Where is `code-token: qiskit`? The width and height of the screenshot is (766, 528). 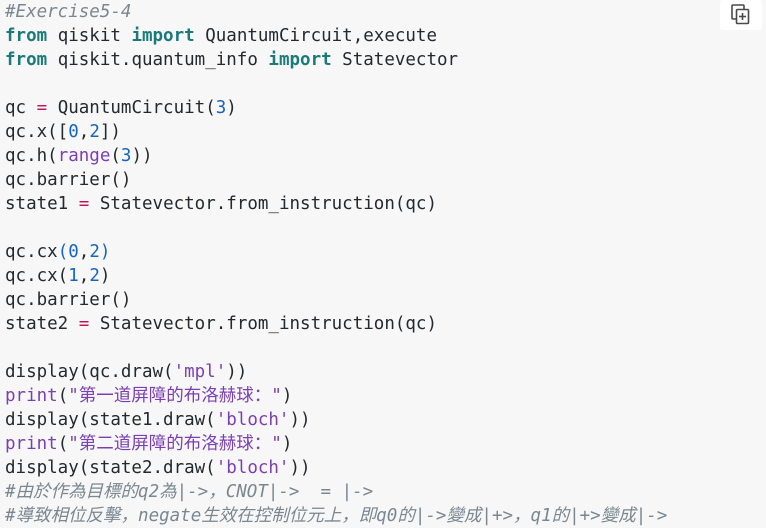 code-token: qiskit is located at coordinates (89, 36).